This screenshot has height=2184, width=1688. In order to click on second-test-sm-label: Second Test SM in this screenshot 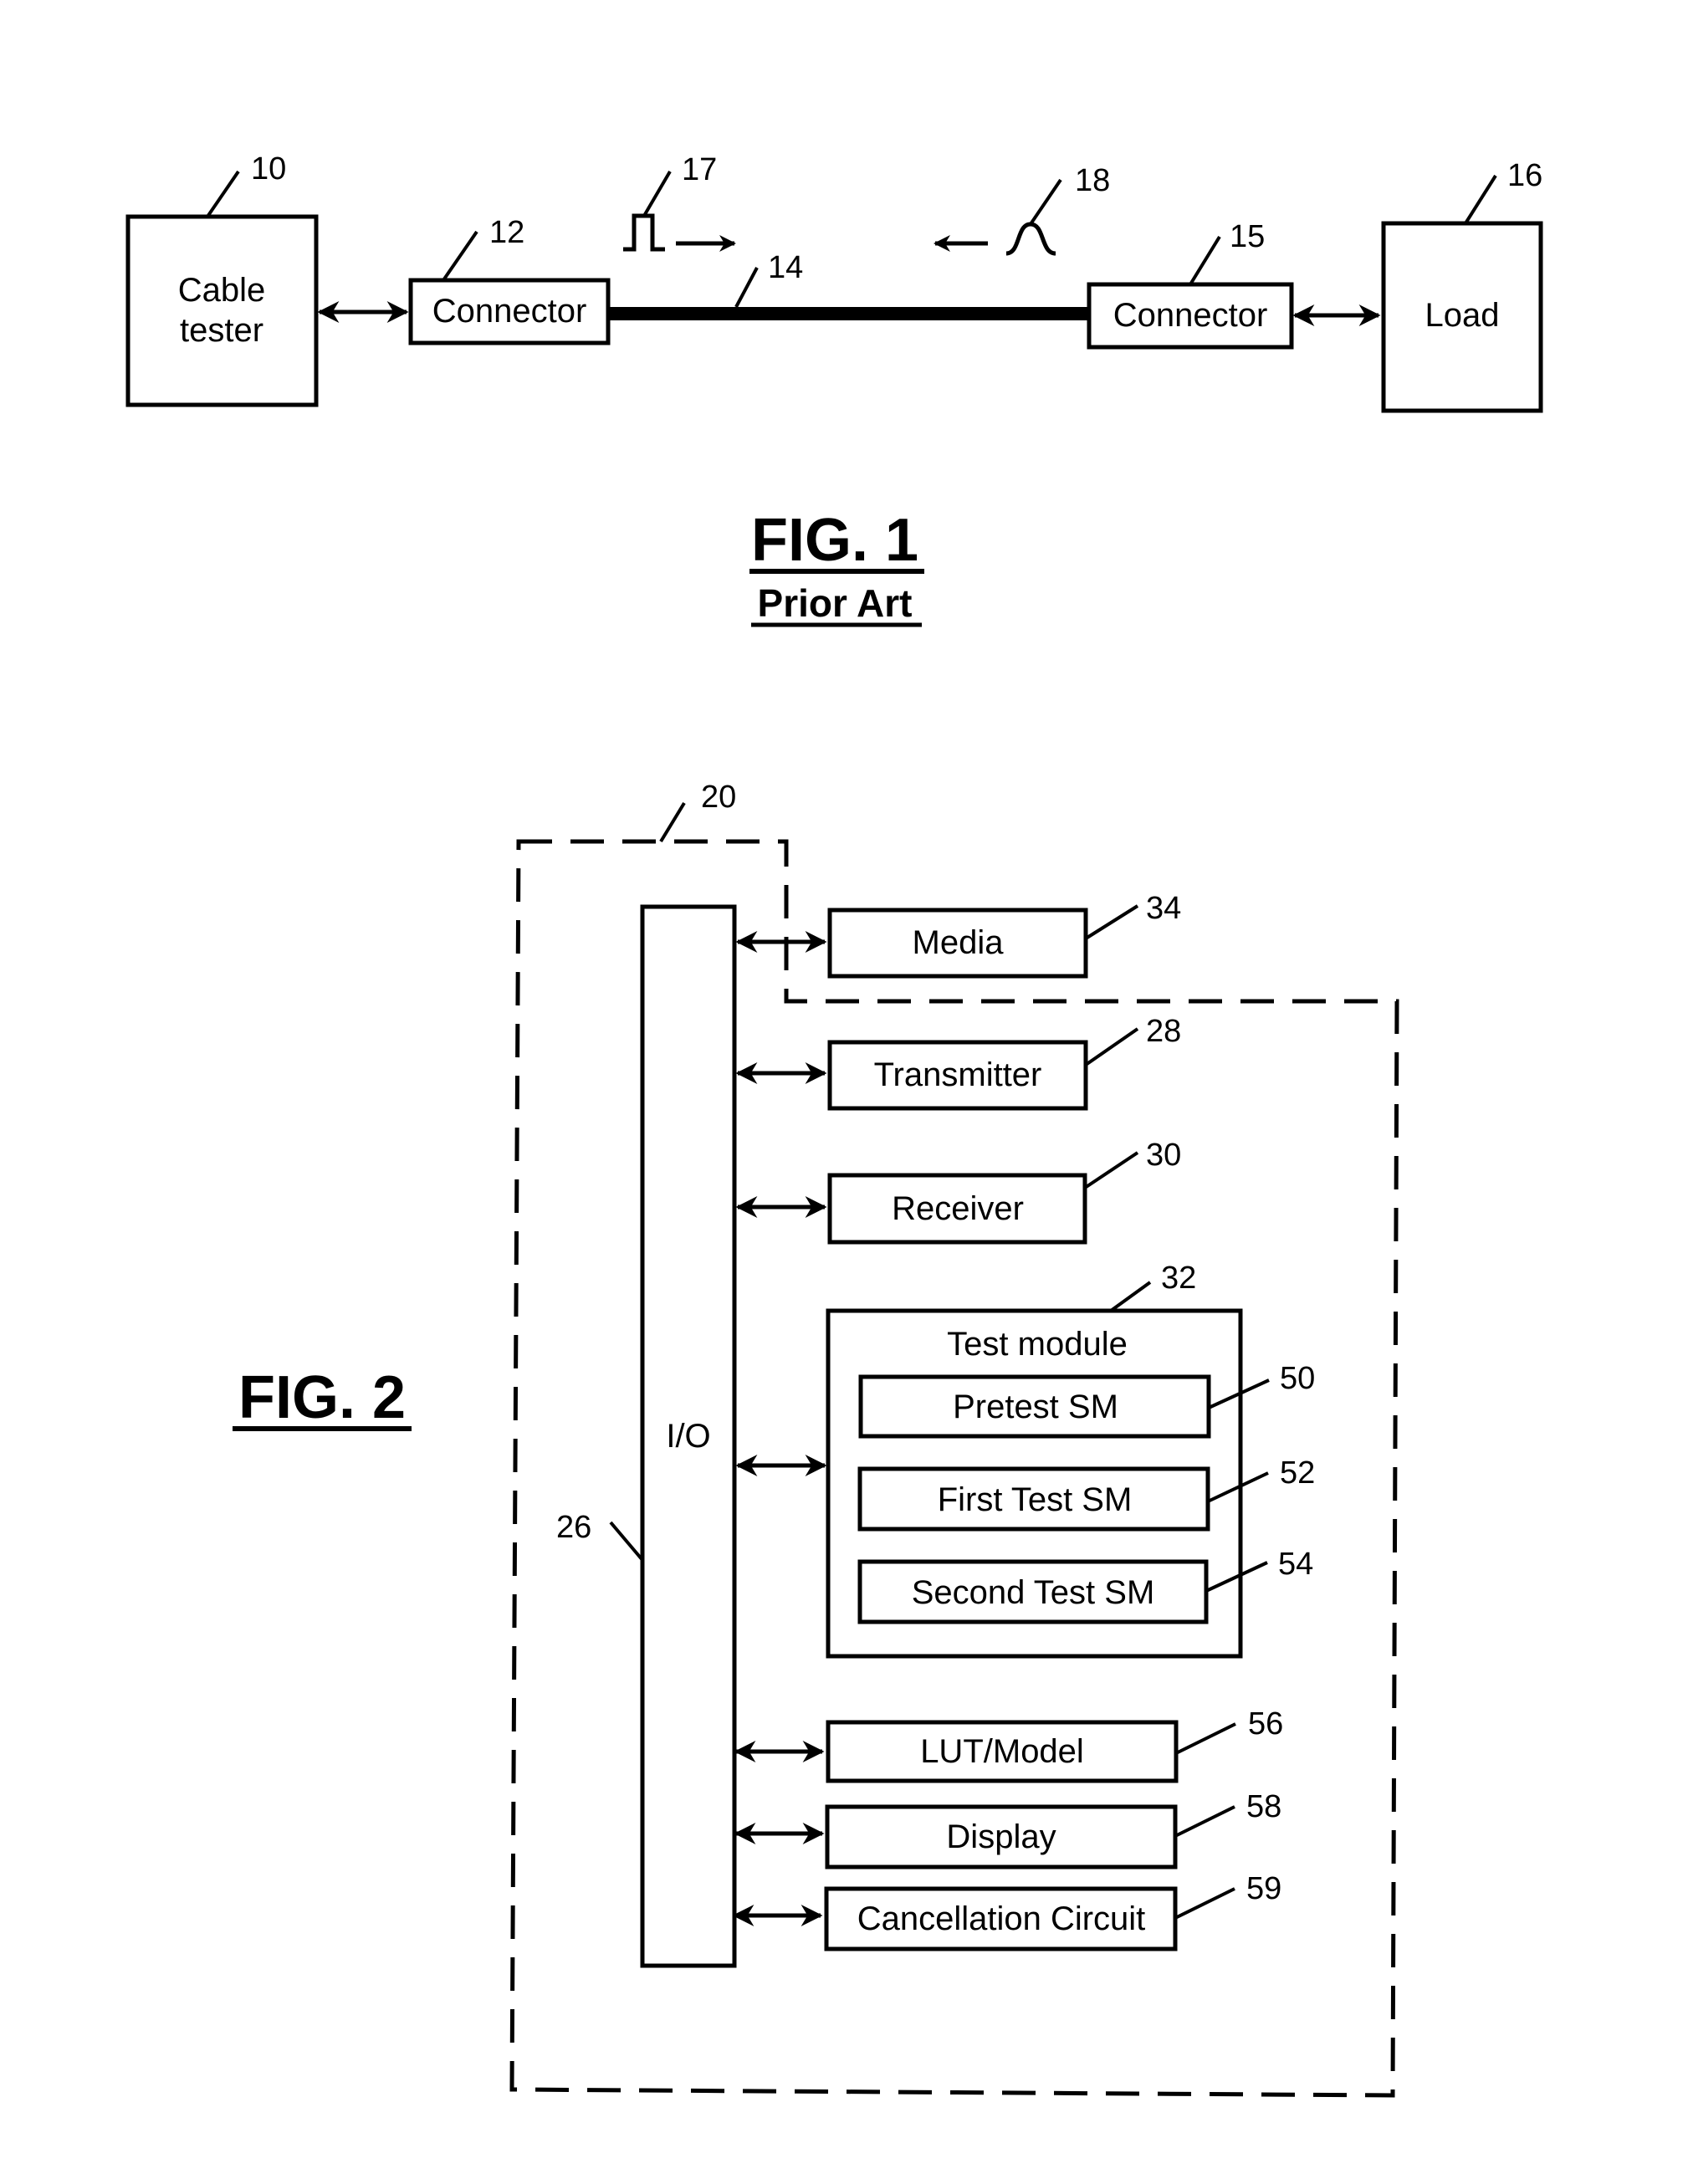, I will do `click(1033, 1592)`.